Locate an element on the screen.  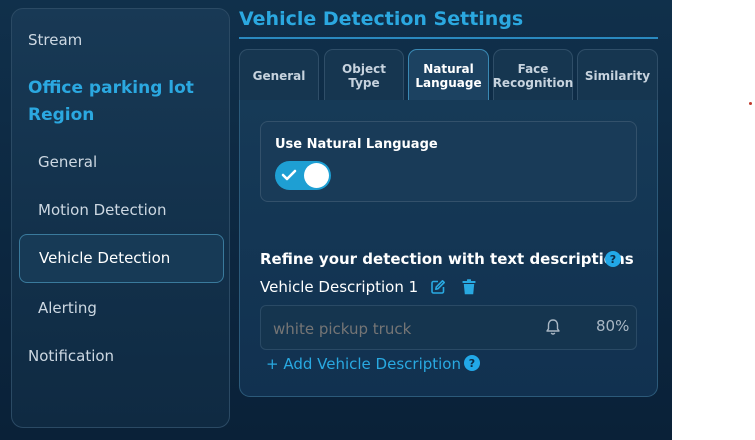
stray-marker is located at coordinates (750, 103).